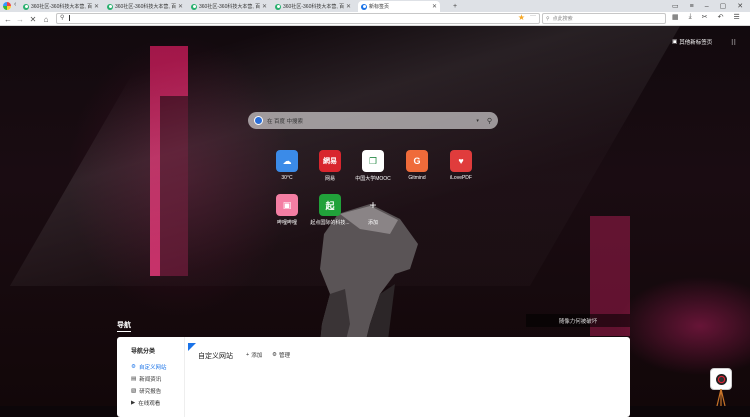  I want to click on bilibili-icon: ▣, so click(287, 205).